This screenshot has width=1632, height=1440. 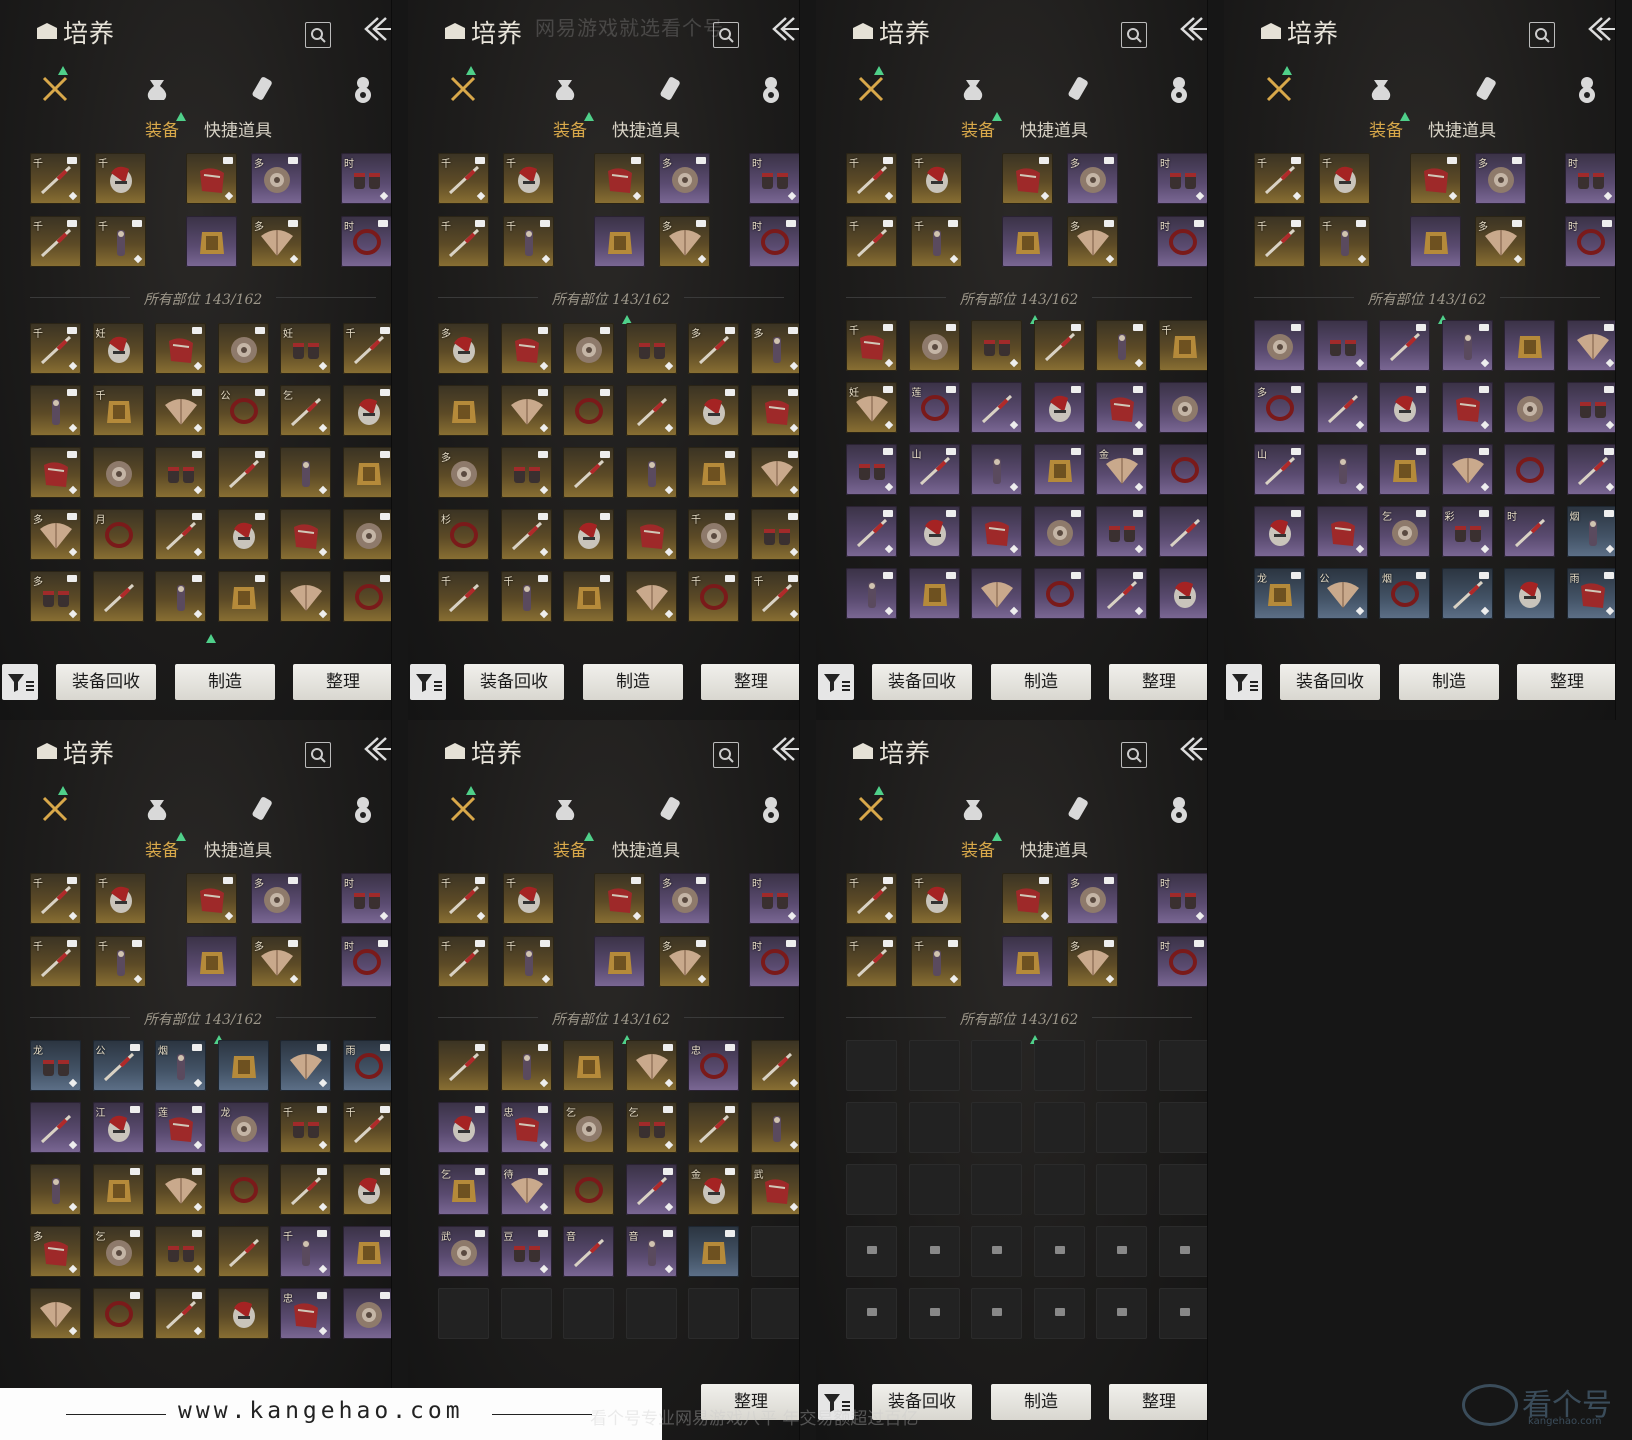 What do you see at coordinates (871, 407) in the screenshot?
I see `inventory-slot: 妊` at bounding box center [871, 407].